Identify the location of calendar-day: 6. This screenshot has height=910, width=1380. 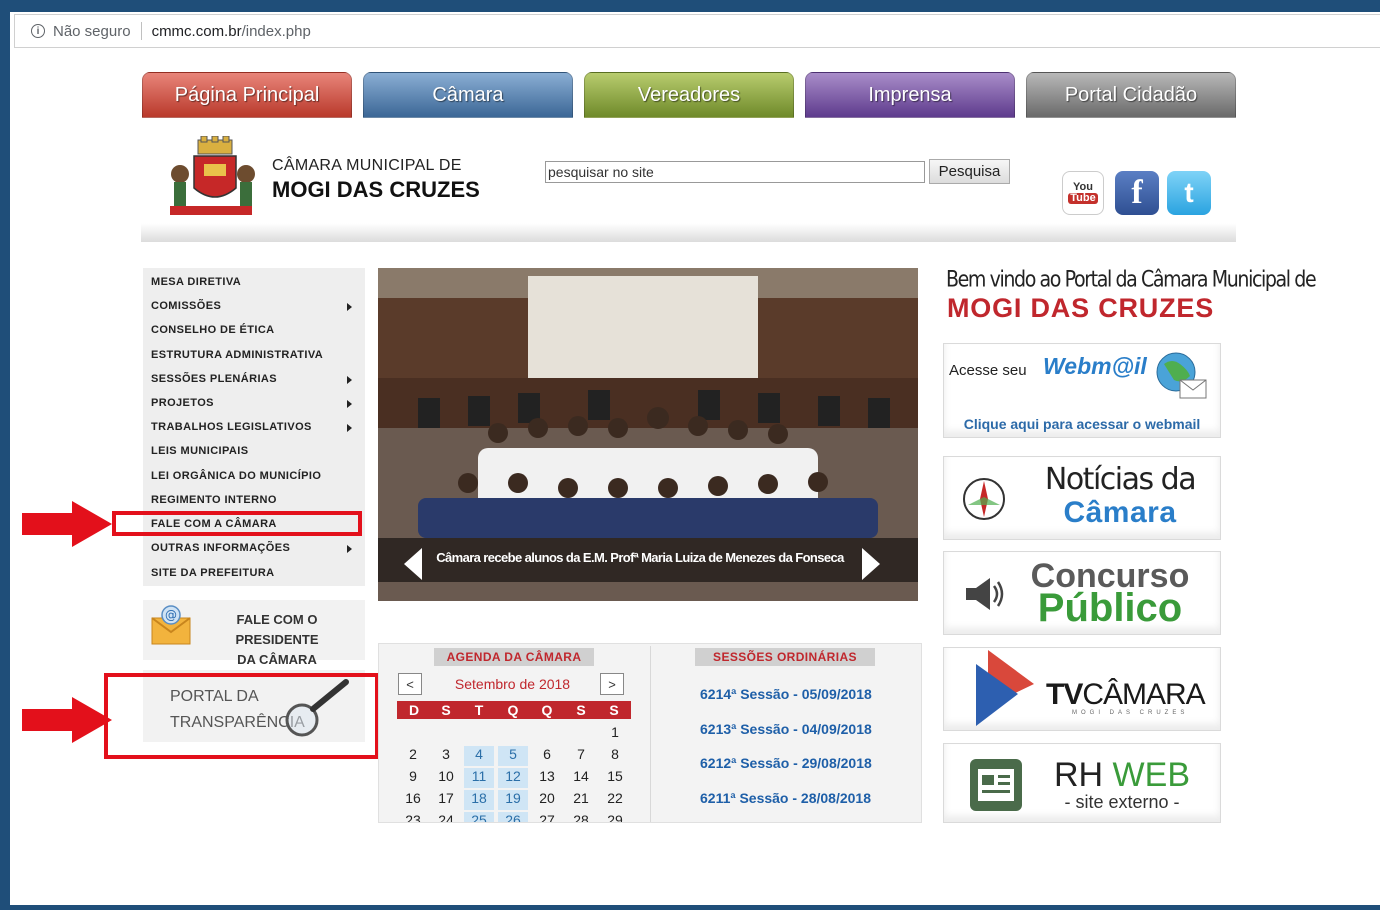
(547, 756).